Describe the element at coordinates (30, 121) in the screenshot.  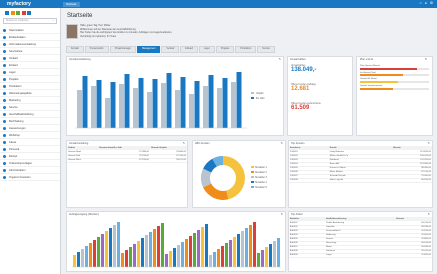
I see `sidebar-item: Buchhaltung` at that location.